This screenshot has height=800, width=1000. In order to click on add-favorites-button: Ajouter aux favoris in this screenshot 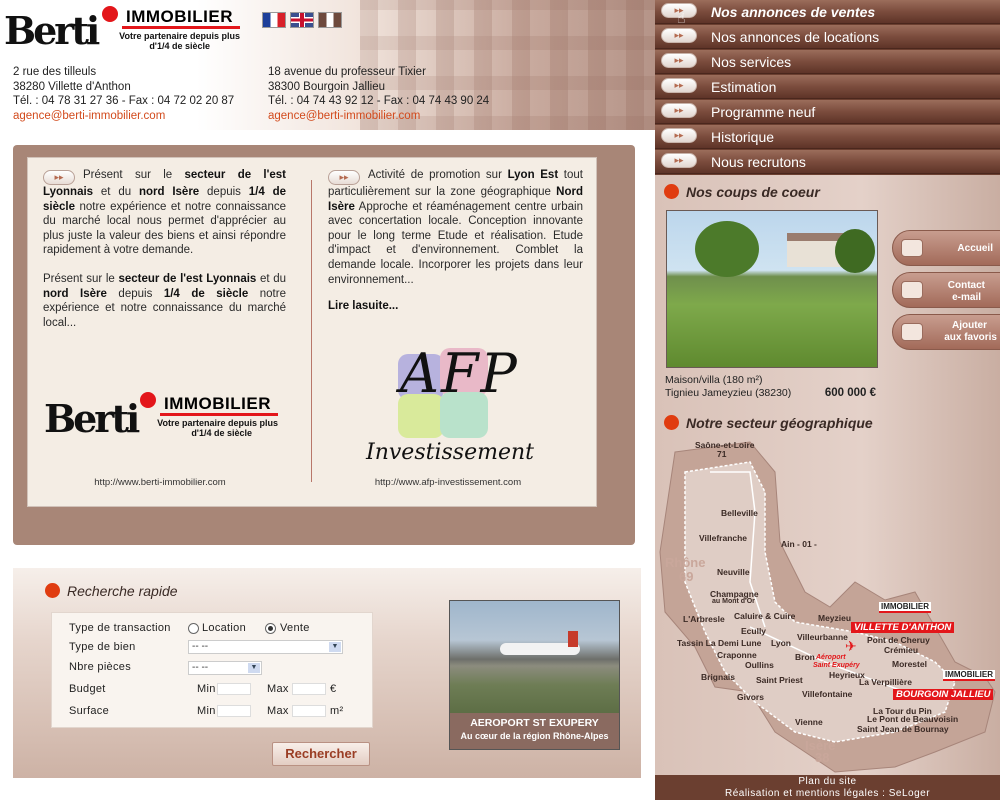, I will do `click(946, 332)`.